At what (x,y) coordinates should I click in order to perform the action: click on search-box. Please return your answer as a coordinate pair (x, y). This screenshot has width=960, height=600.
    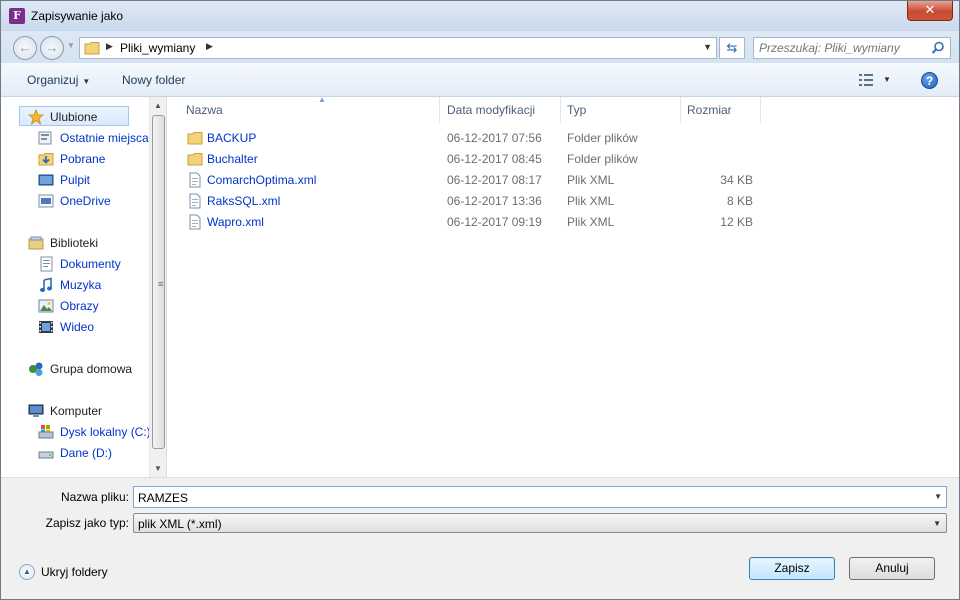
    Looking at the image, I should click on (852, 48).